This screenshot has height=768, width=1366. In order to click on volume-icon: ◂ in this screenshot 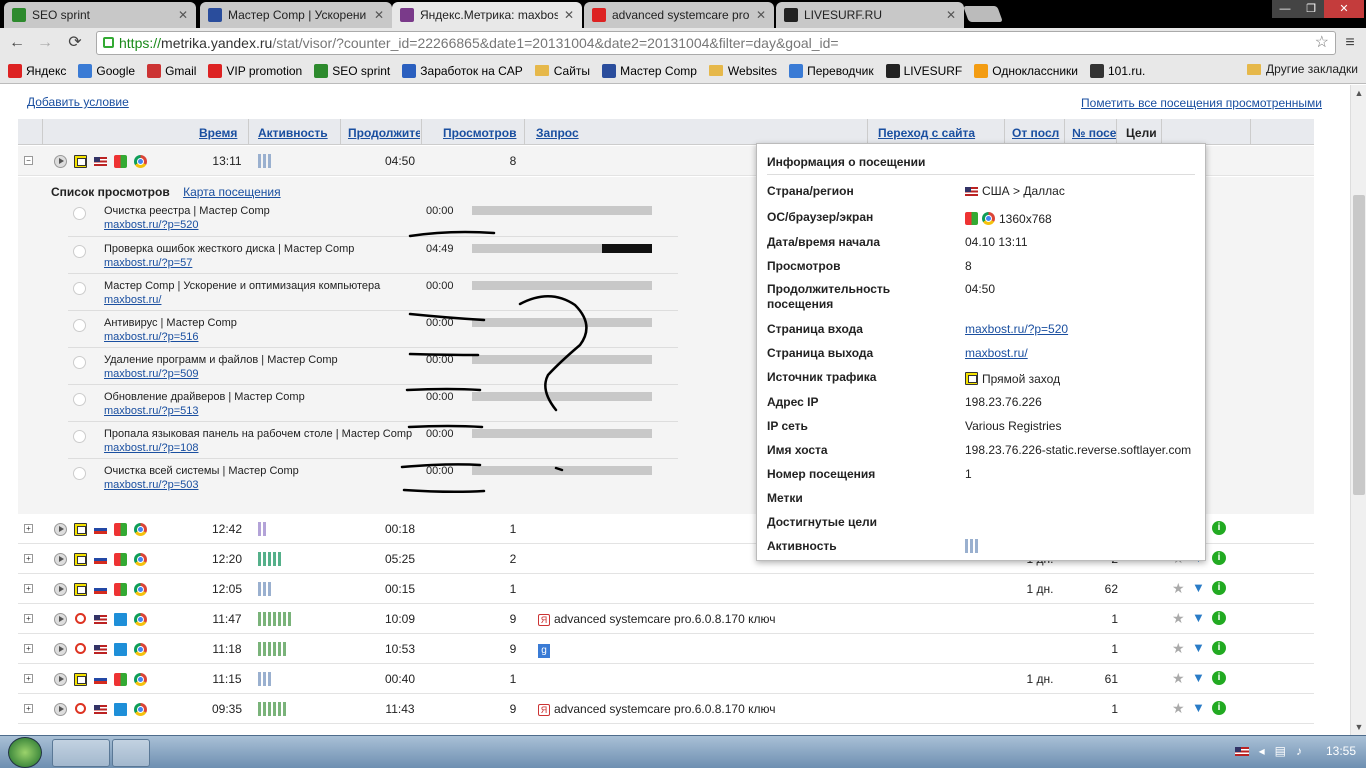, I will do `click(1262, 751)`.